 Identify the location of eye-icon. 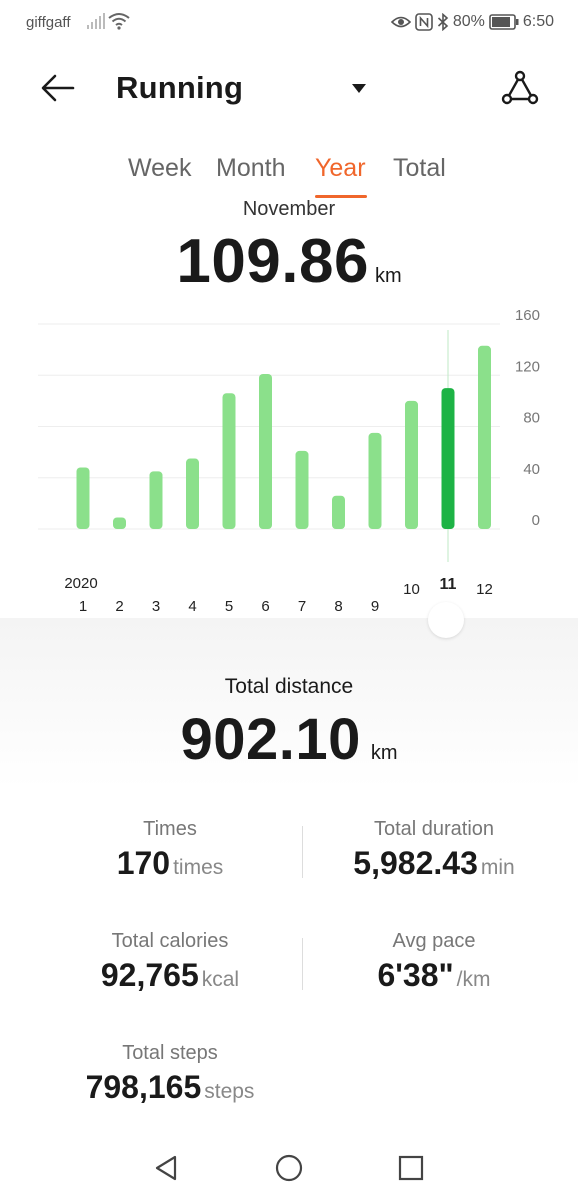
(400, 22).